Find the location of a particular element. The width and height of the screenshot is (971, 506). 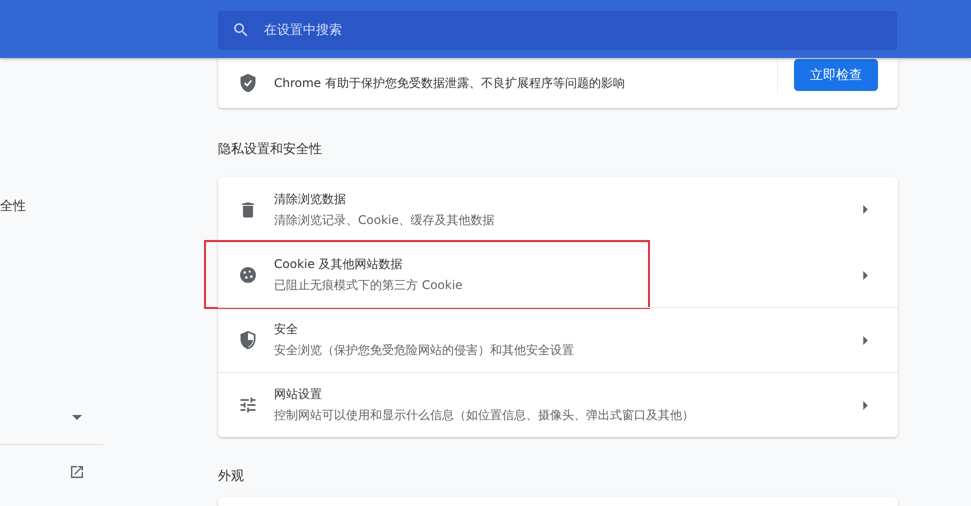

row-title: 安全 is located at coordinates (286, 329).